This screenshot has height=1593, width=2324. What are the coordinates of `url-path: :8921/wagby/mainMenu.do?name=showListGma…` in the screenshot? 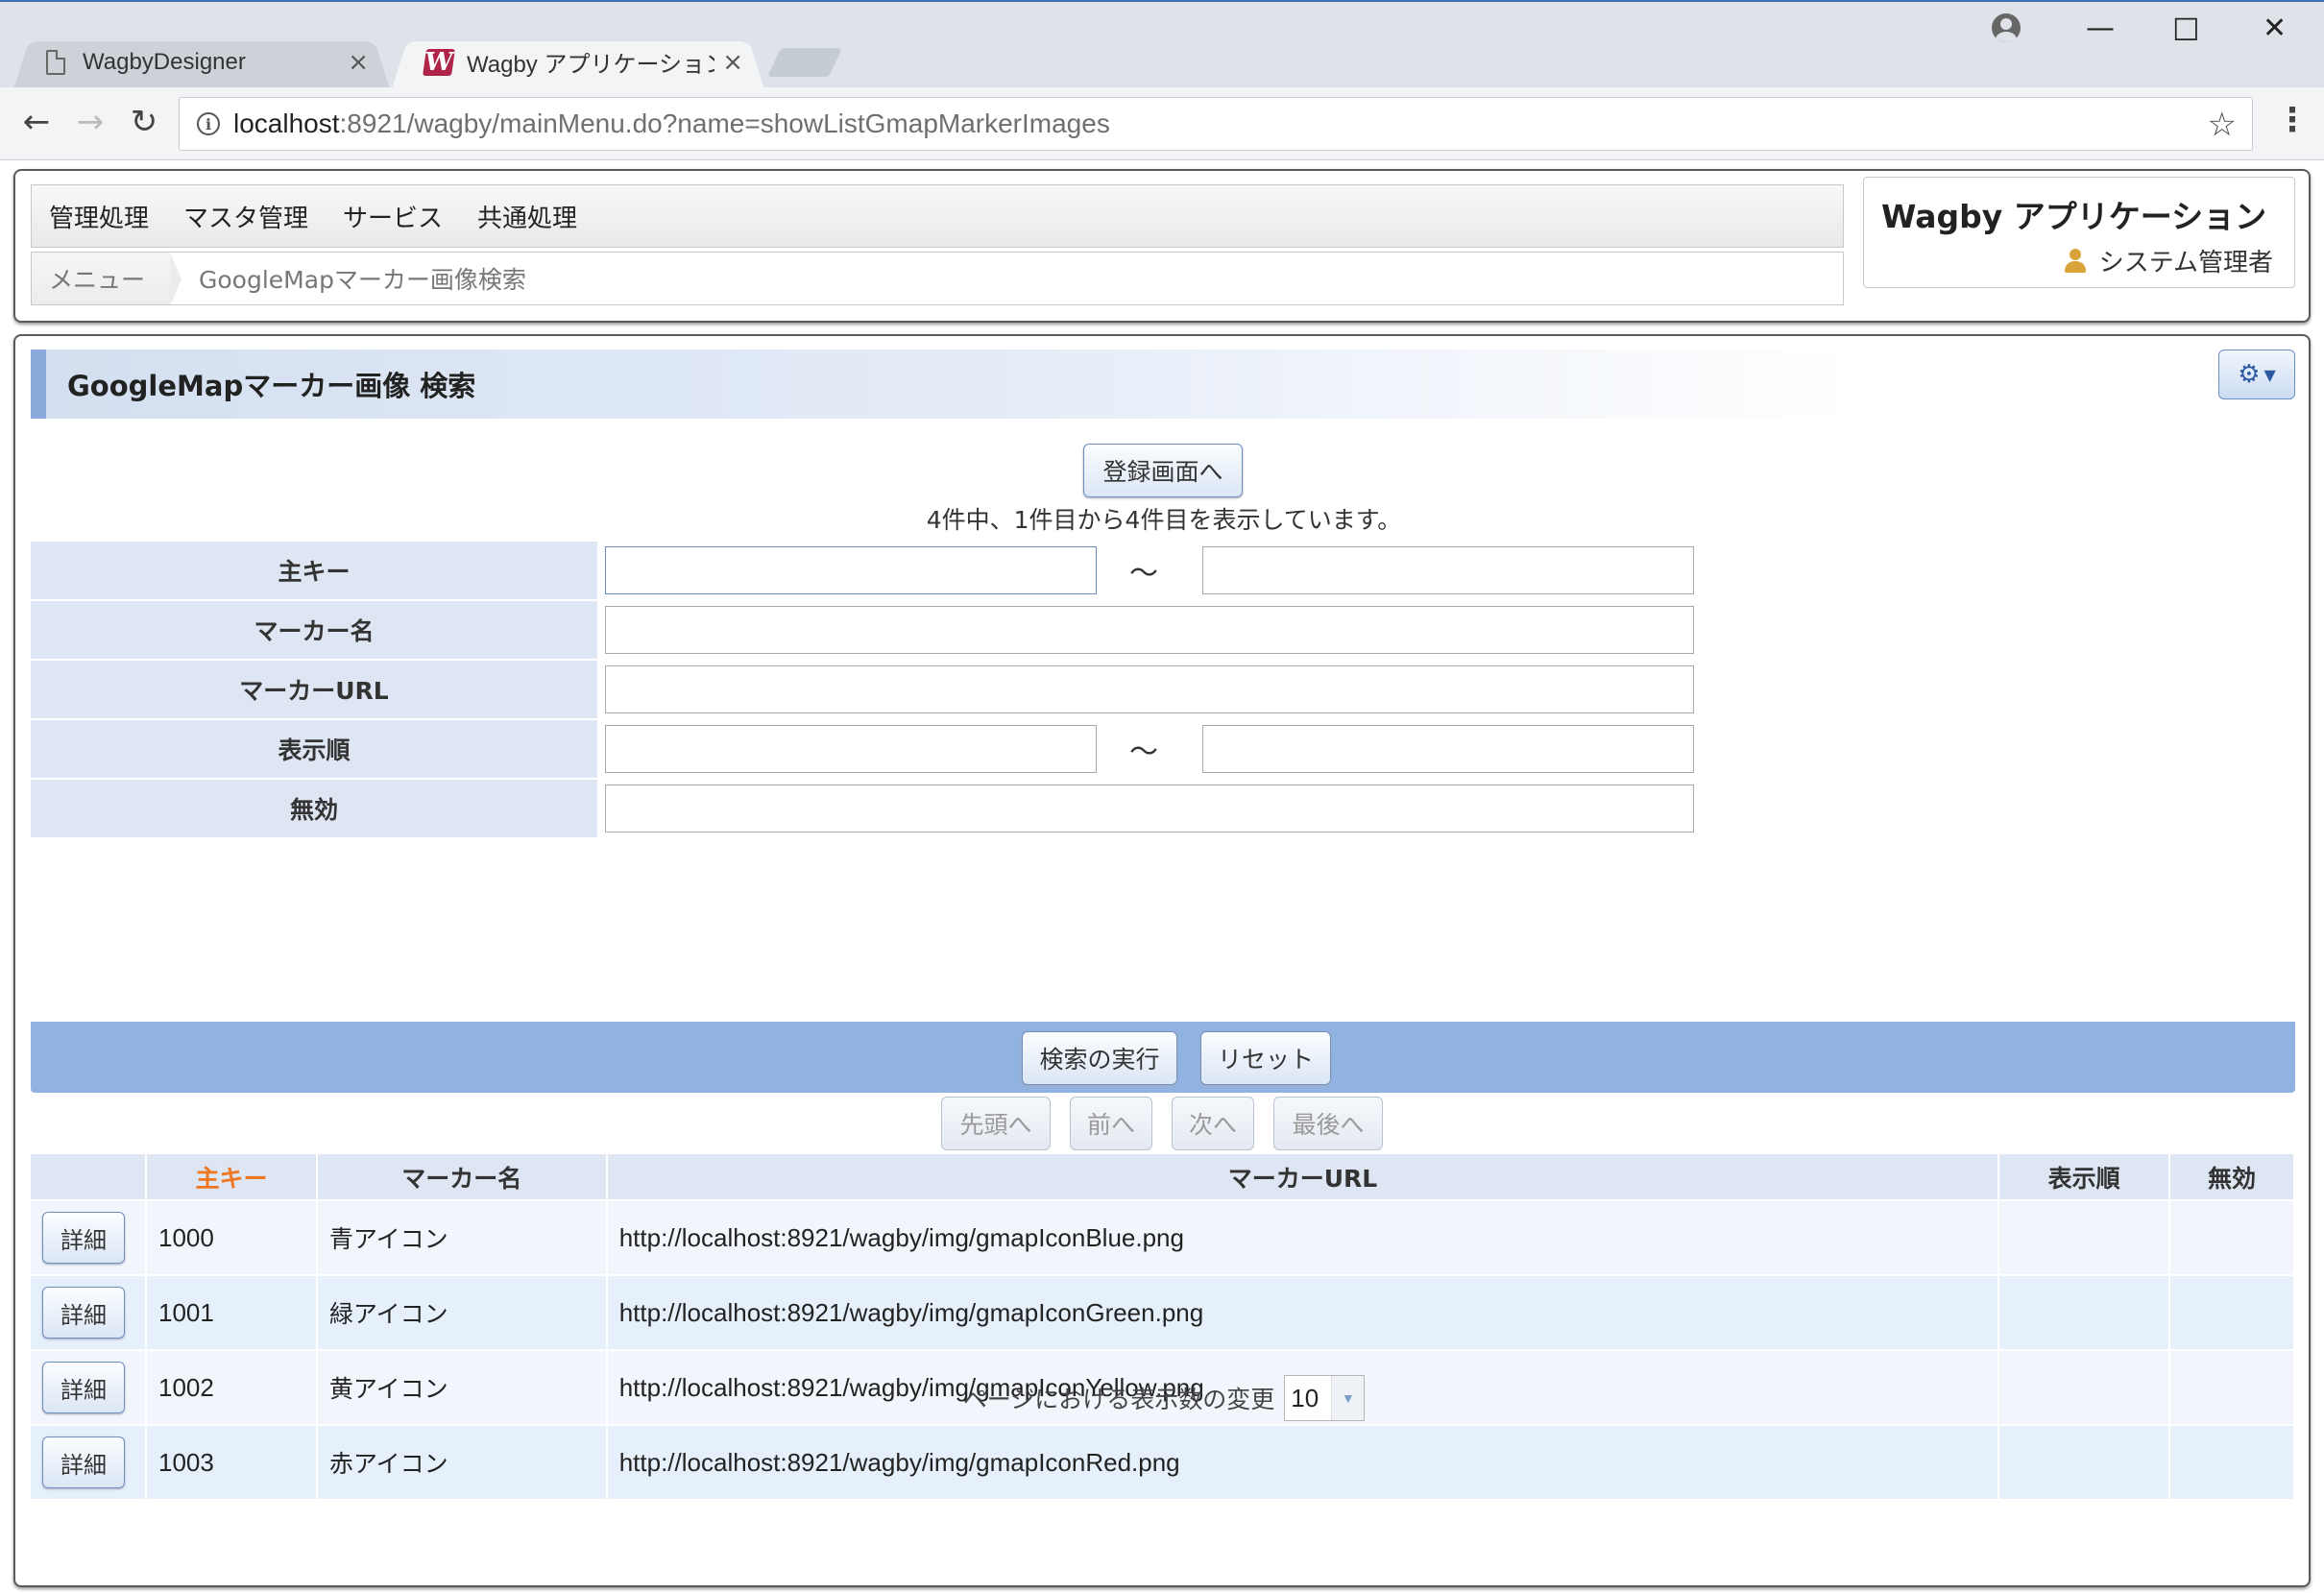 It's located at (725, 124).